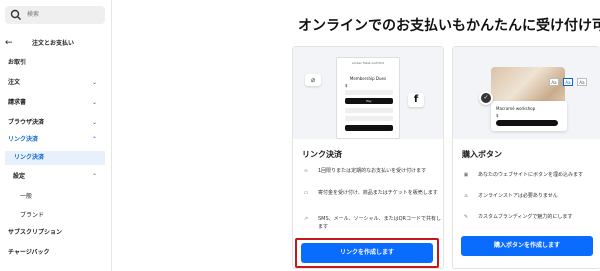 This screenshot has width=600, height=271. Describe the element at coordinates (368, 63) in the screenshot. I see `mock-title: Amber Table Golf Pint` at that location.